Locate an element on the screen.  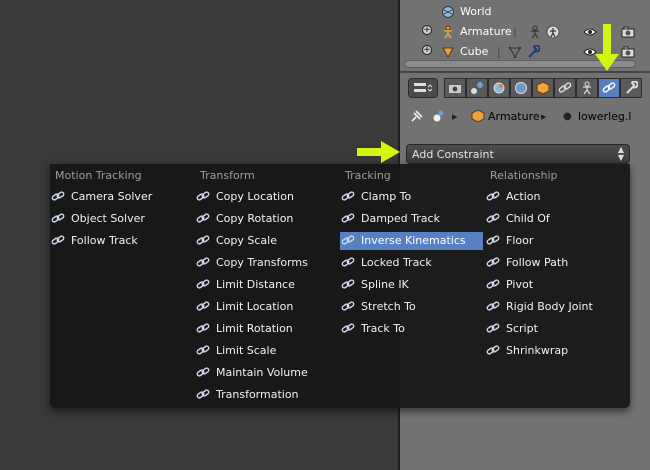
menu-item-locked-track: Locked Track is located at coordinates (411, 263).